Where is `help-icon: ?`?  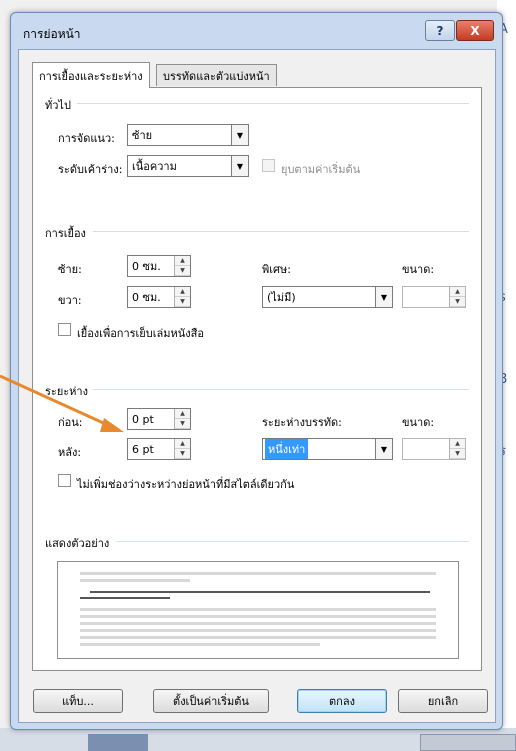 help-icon: ? is located at coordinates (440, 30).